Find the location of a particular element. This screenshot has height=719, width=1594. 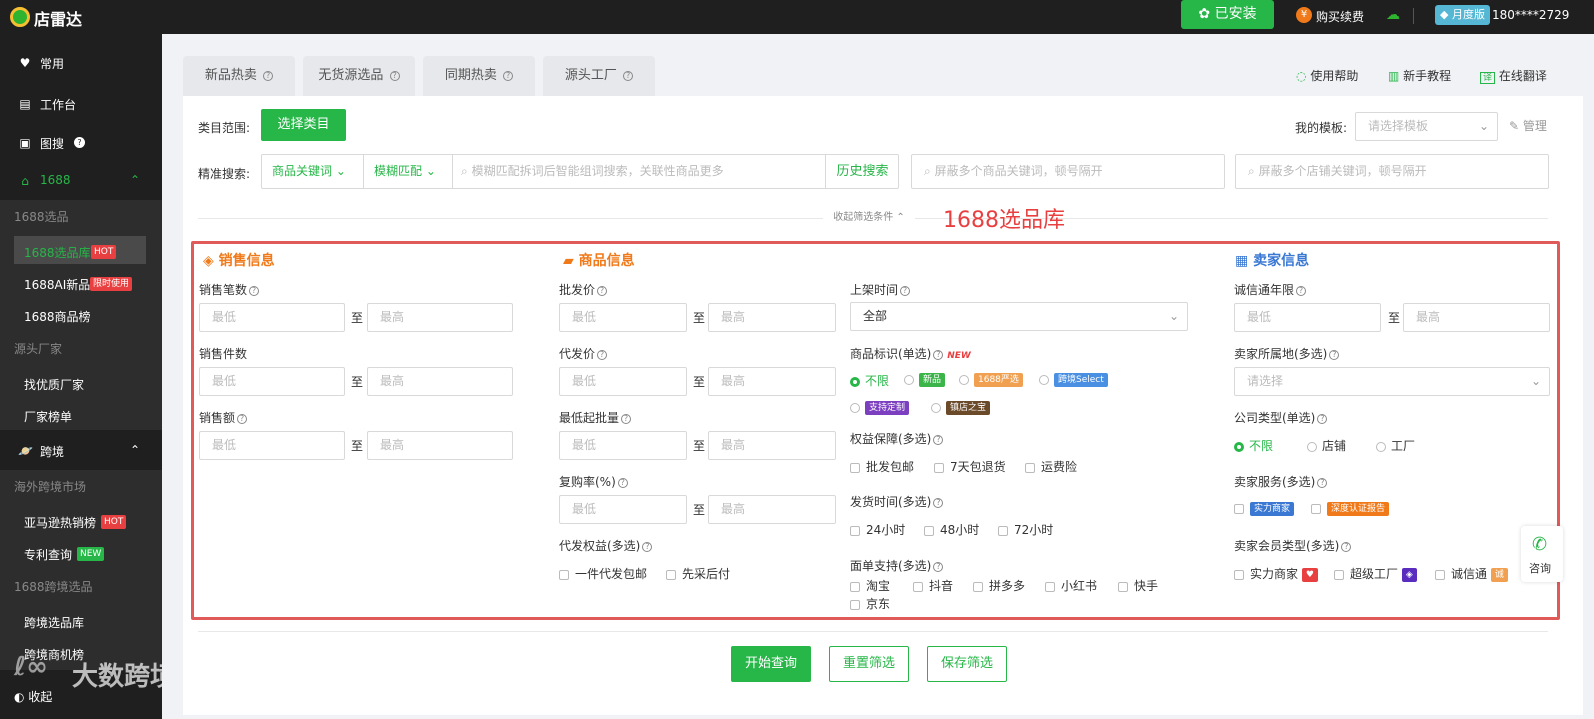

mark-radio-custom: 支持定制 is located at coordinates (880, 407).